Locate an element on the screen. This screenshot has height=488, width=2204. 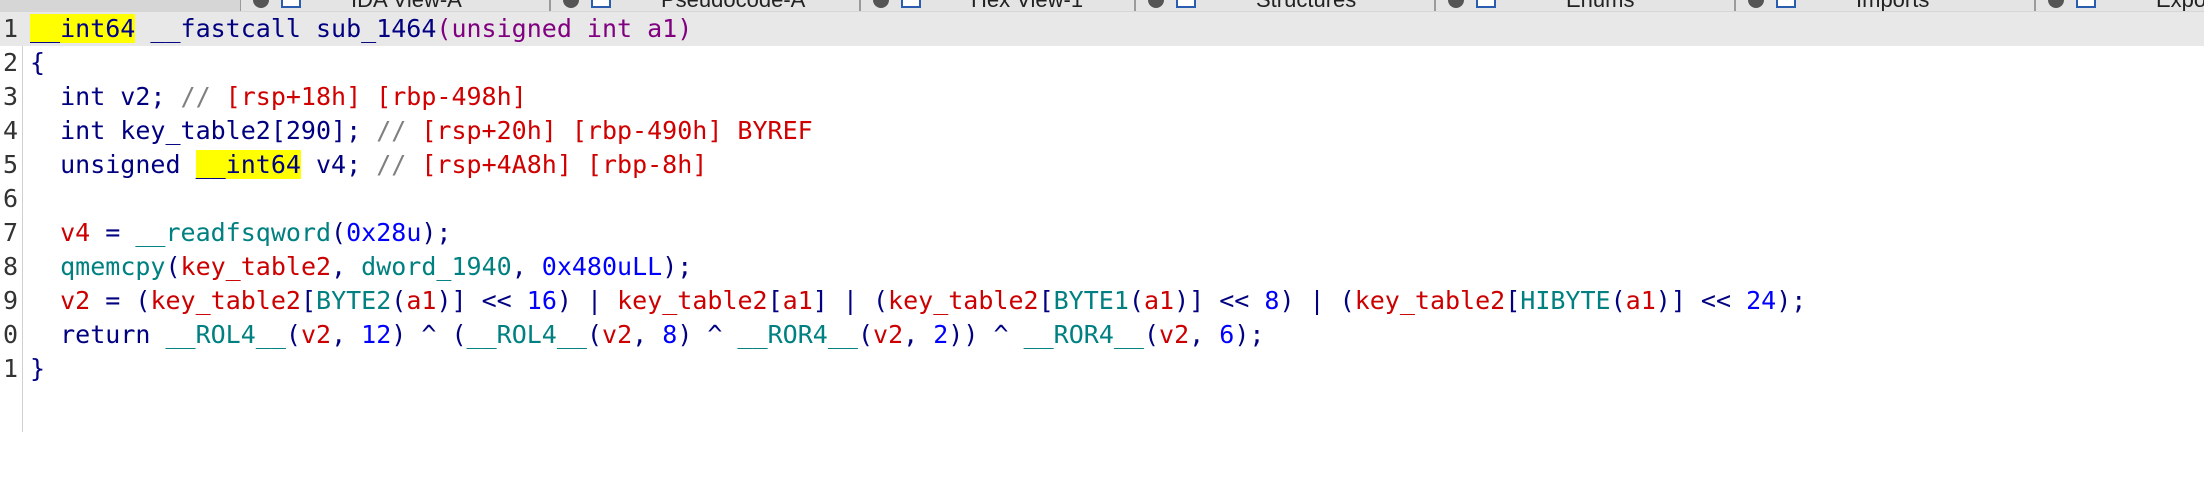
tab-imports: Imports is located at coordinates (1885, 5).